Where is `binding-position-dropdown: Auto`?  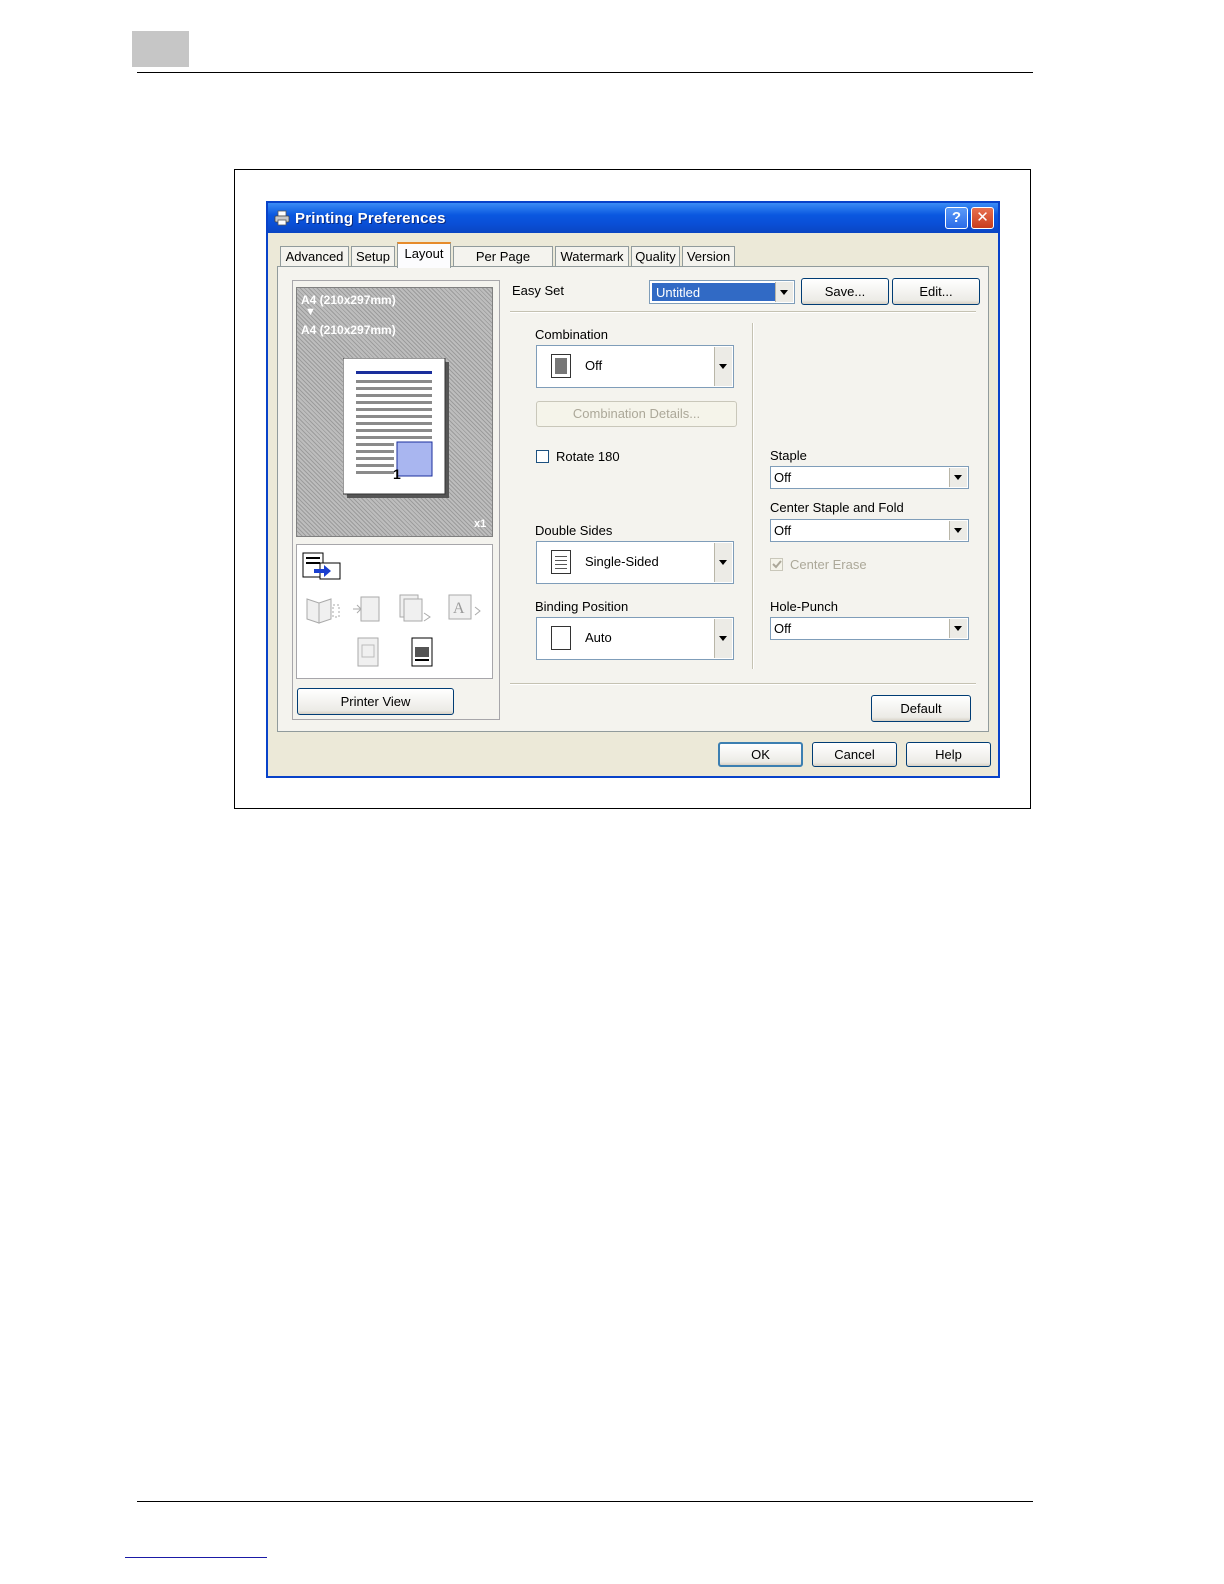 binding-position-dropdown: Auto is located at coordinates (635, 638).